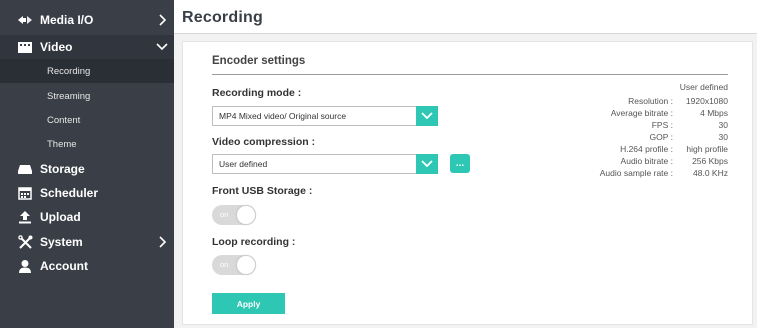 The height and width of the screenshot is (328, 757). I want to click on recording-mode-select: MP4 Mixed video/ Original source, so click(325, 116).